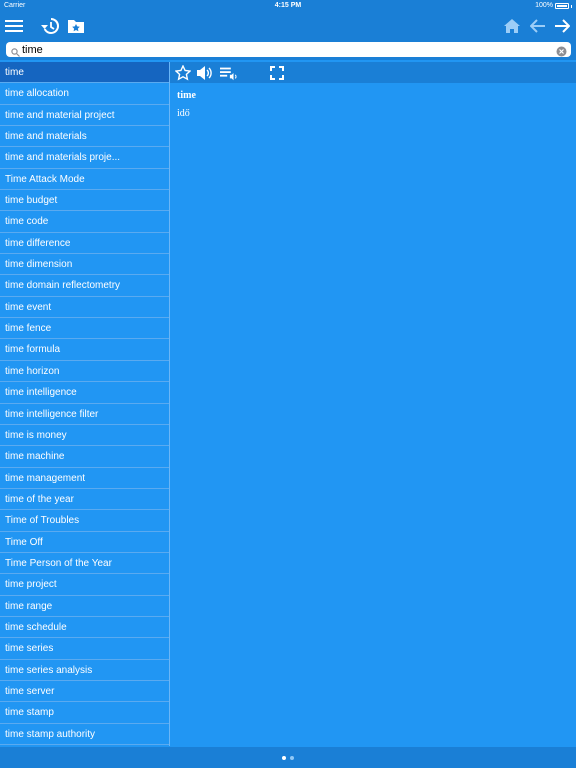 This screenshot has width=576, height=768. What do you see at coordinates (84, 222) in the screenshot?
I see `word-list-item: time code` at bounding box center [84, 222].